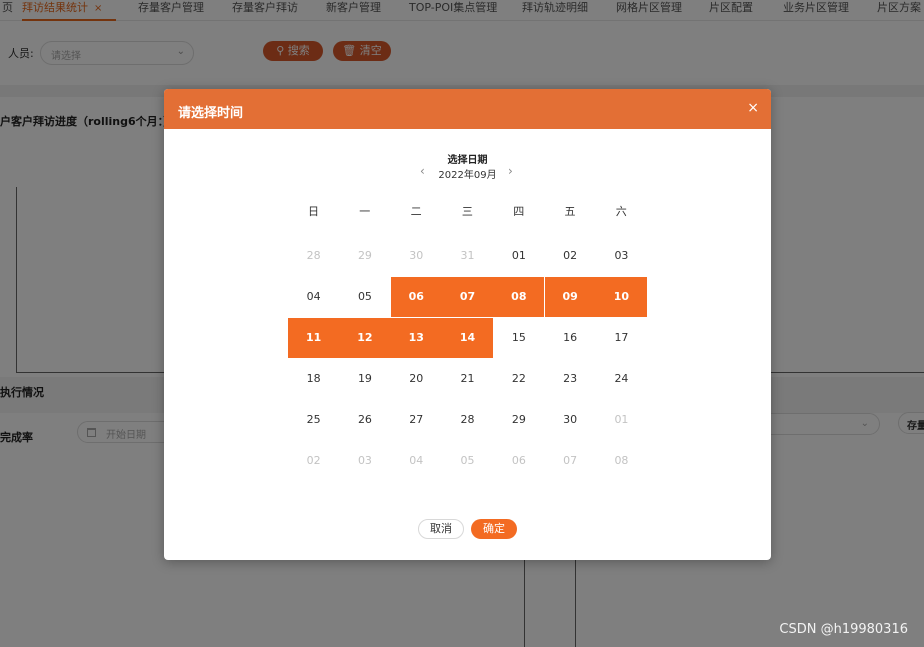 The image size is (924, 647). I want to click on weekday-label: 四, so click(519, 211).